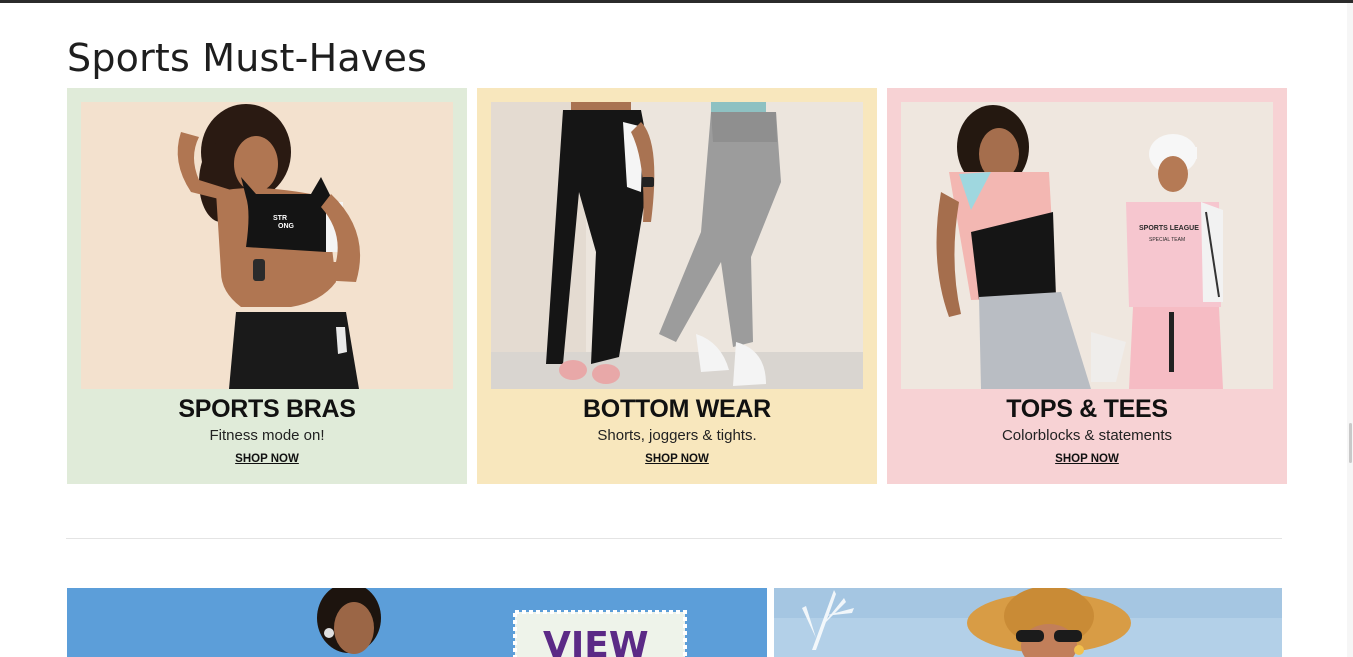  What do you see at coordinates (417, 622) in the screenshot?
I see `promo-banner-left: VIEW` at bounding box center [417, 622].